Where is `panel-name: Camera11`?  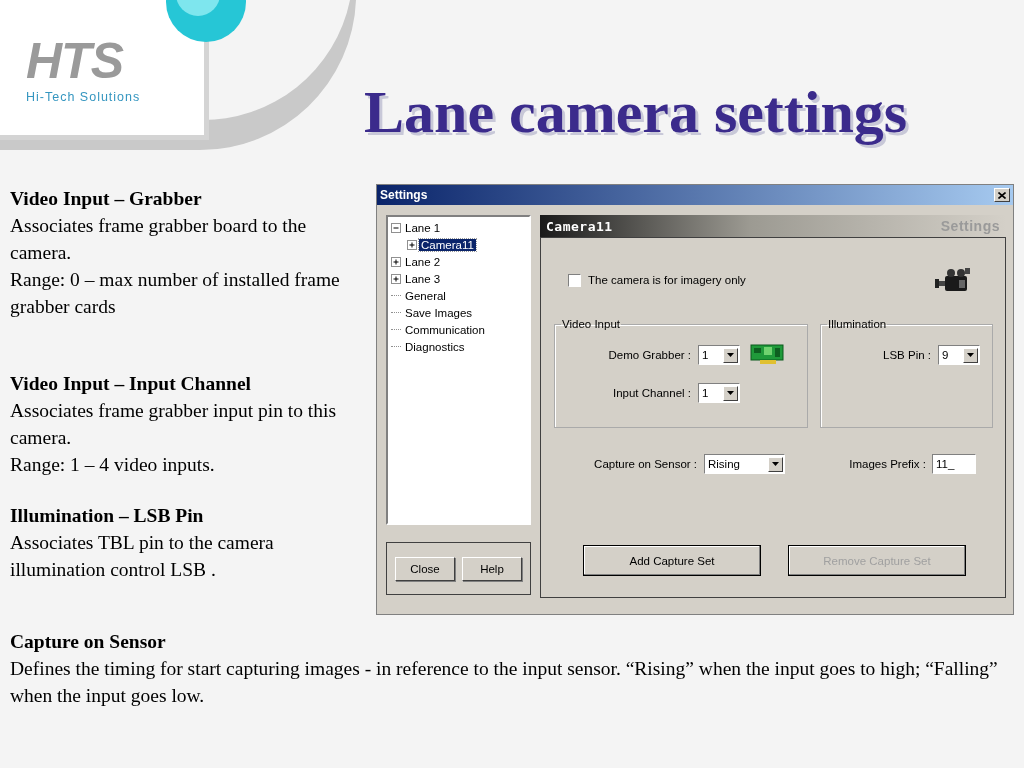 panel-name: Camera11 is located at coordinates (579, 226).